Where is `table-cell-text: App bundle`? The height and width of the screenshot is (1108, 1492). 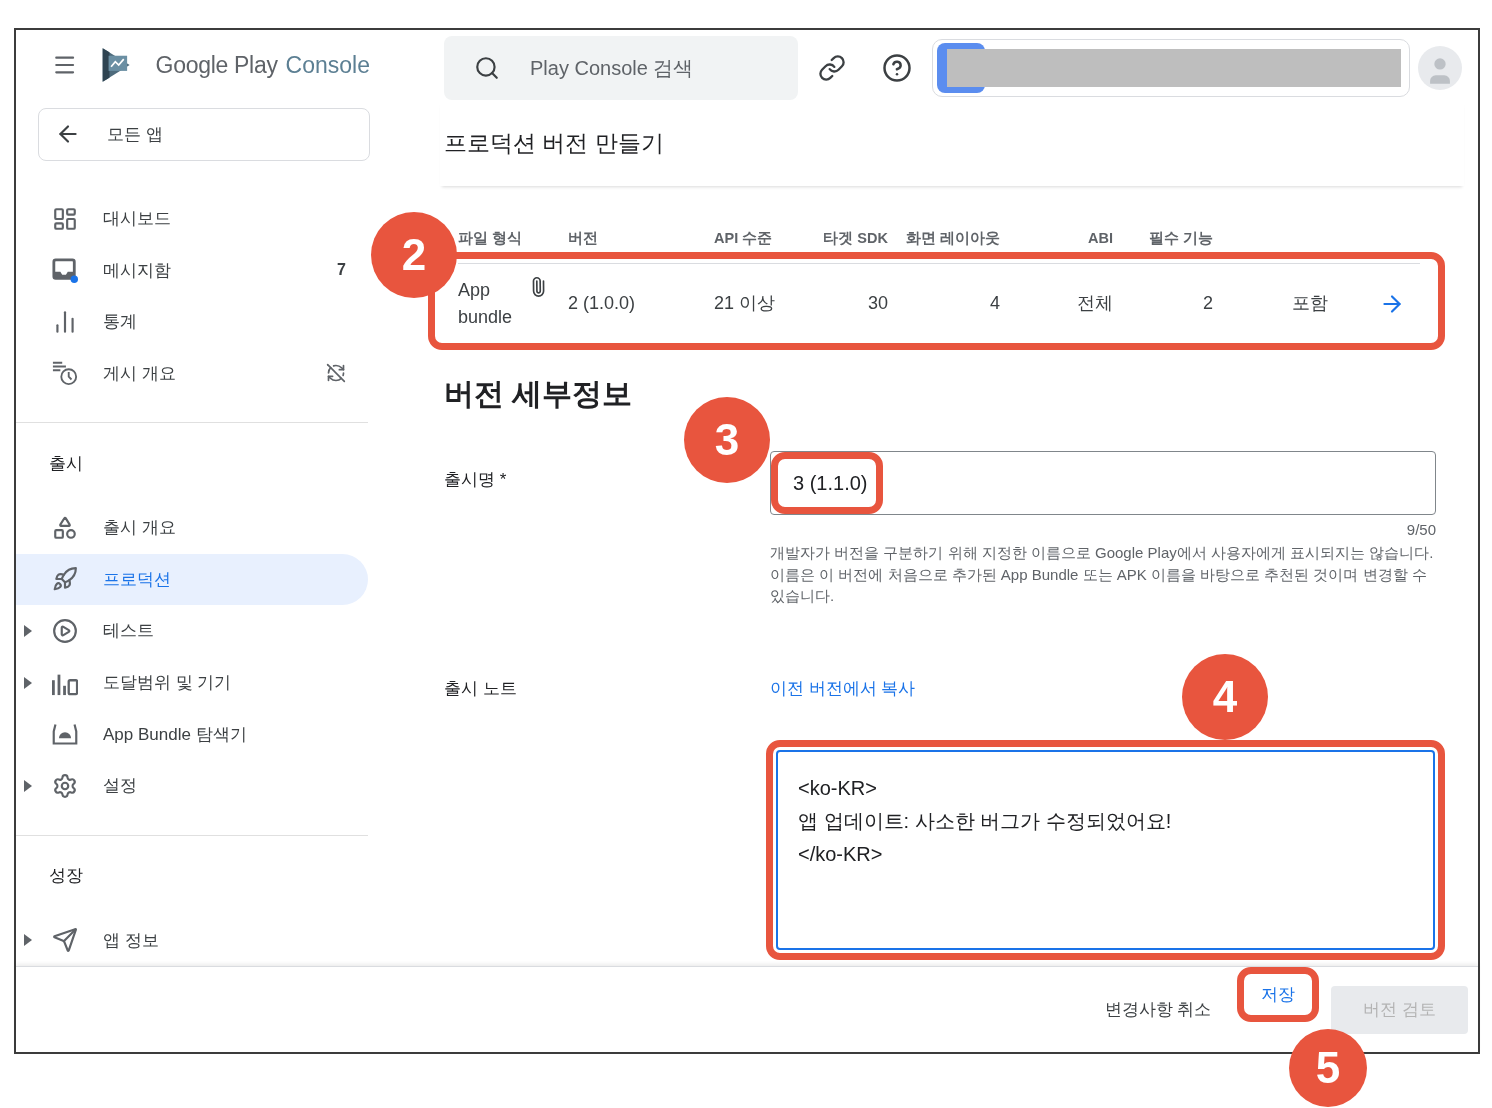 table-cell-text: App bundle is located at coordinates (486, 303).